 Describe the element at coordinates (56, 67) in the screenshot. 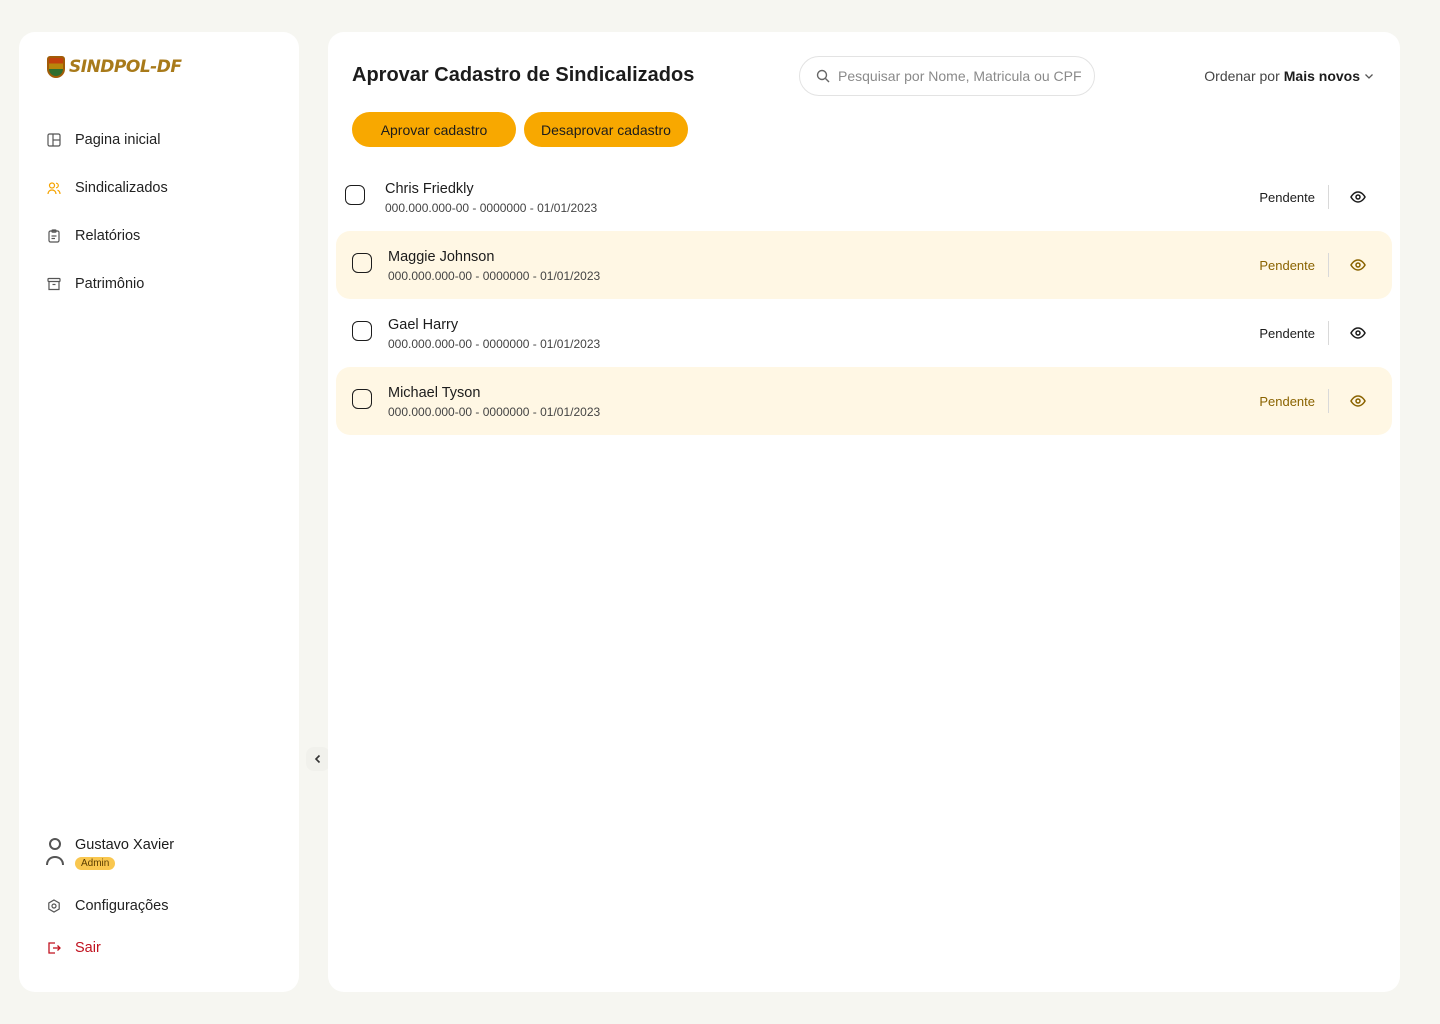

I see `crest-icon` at that location.